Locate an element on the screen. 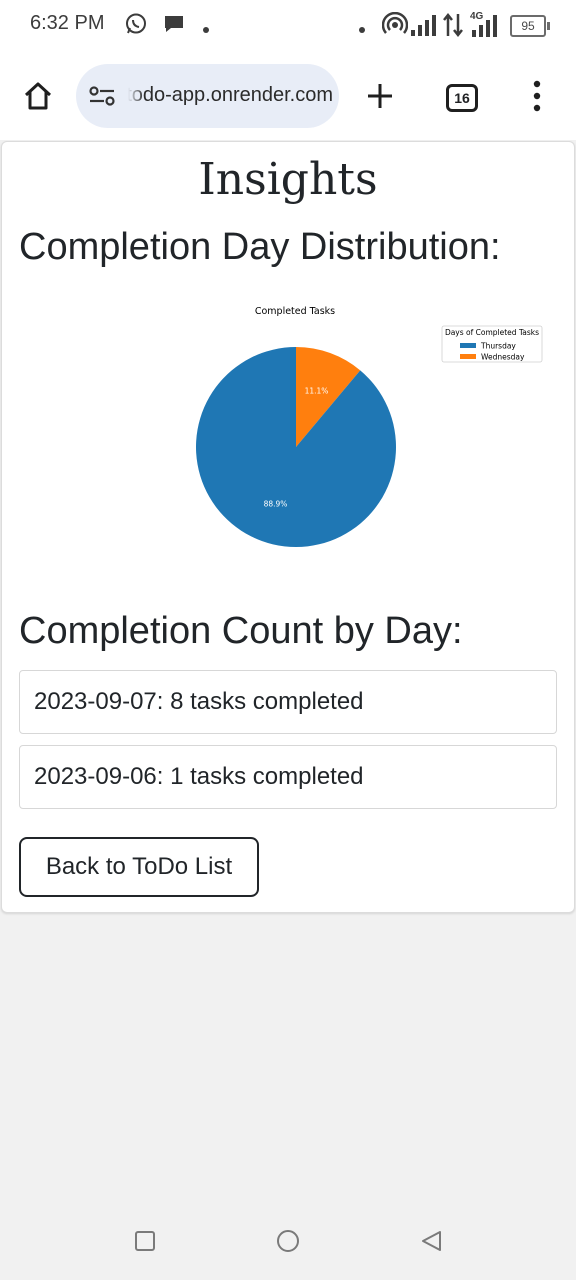 The image size is (576, 1280). list-item: 2023-09-07: 8 tasks completed is located at coordinates (288, 702).